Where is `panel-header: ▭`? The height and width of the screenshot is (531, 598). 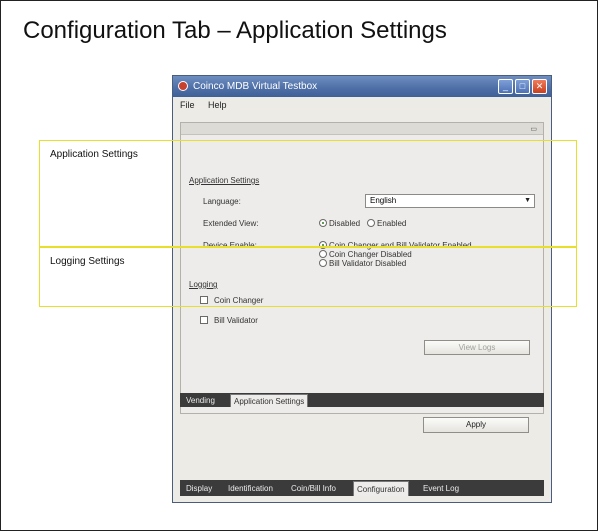
panel-header: ▭ is located at coordinates (362, 129).